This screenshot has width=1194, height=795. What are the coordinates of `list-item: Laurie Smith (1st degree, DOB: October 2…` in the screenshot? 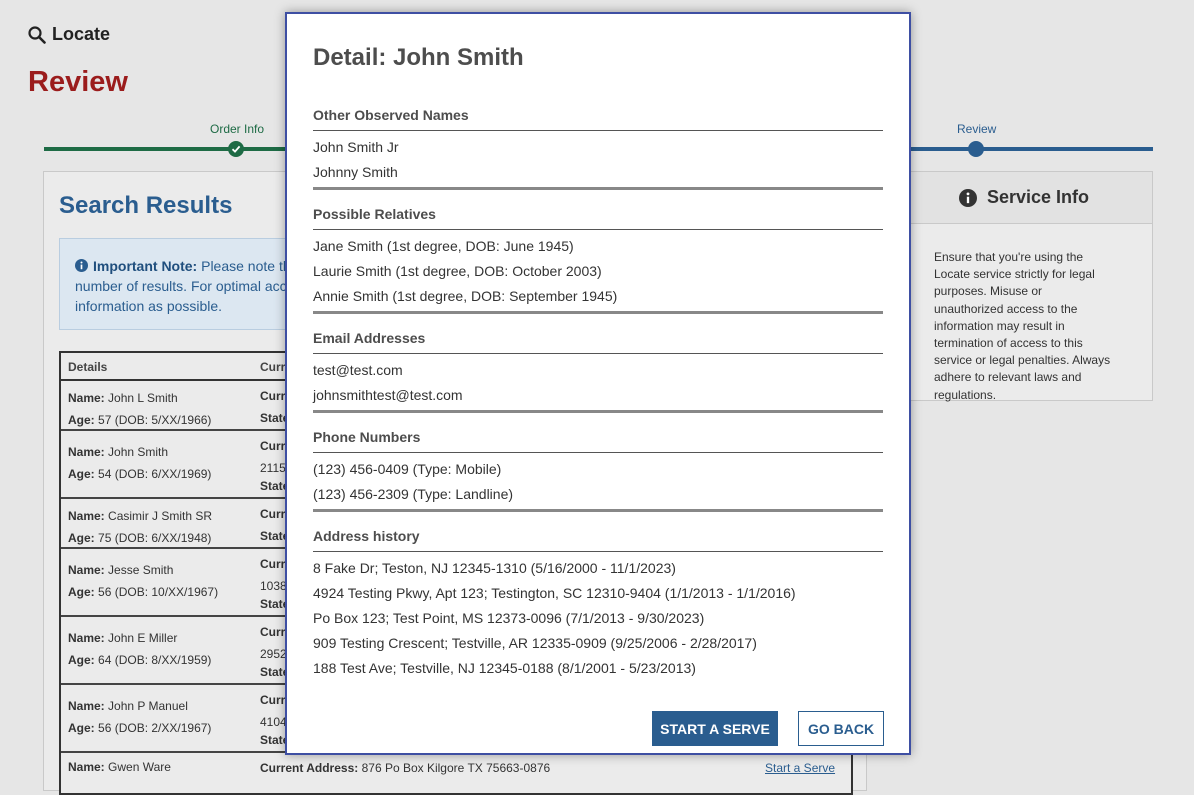 It's located at (457, 271).